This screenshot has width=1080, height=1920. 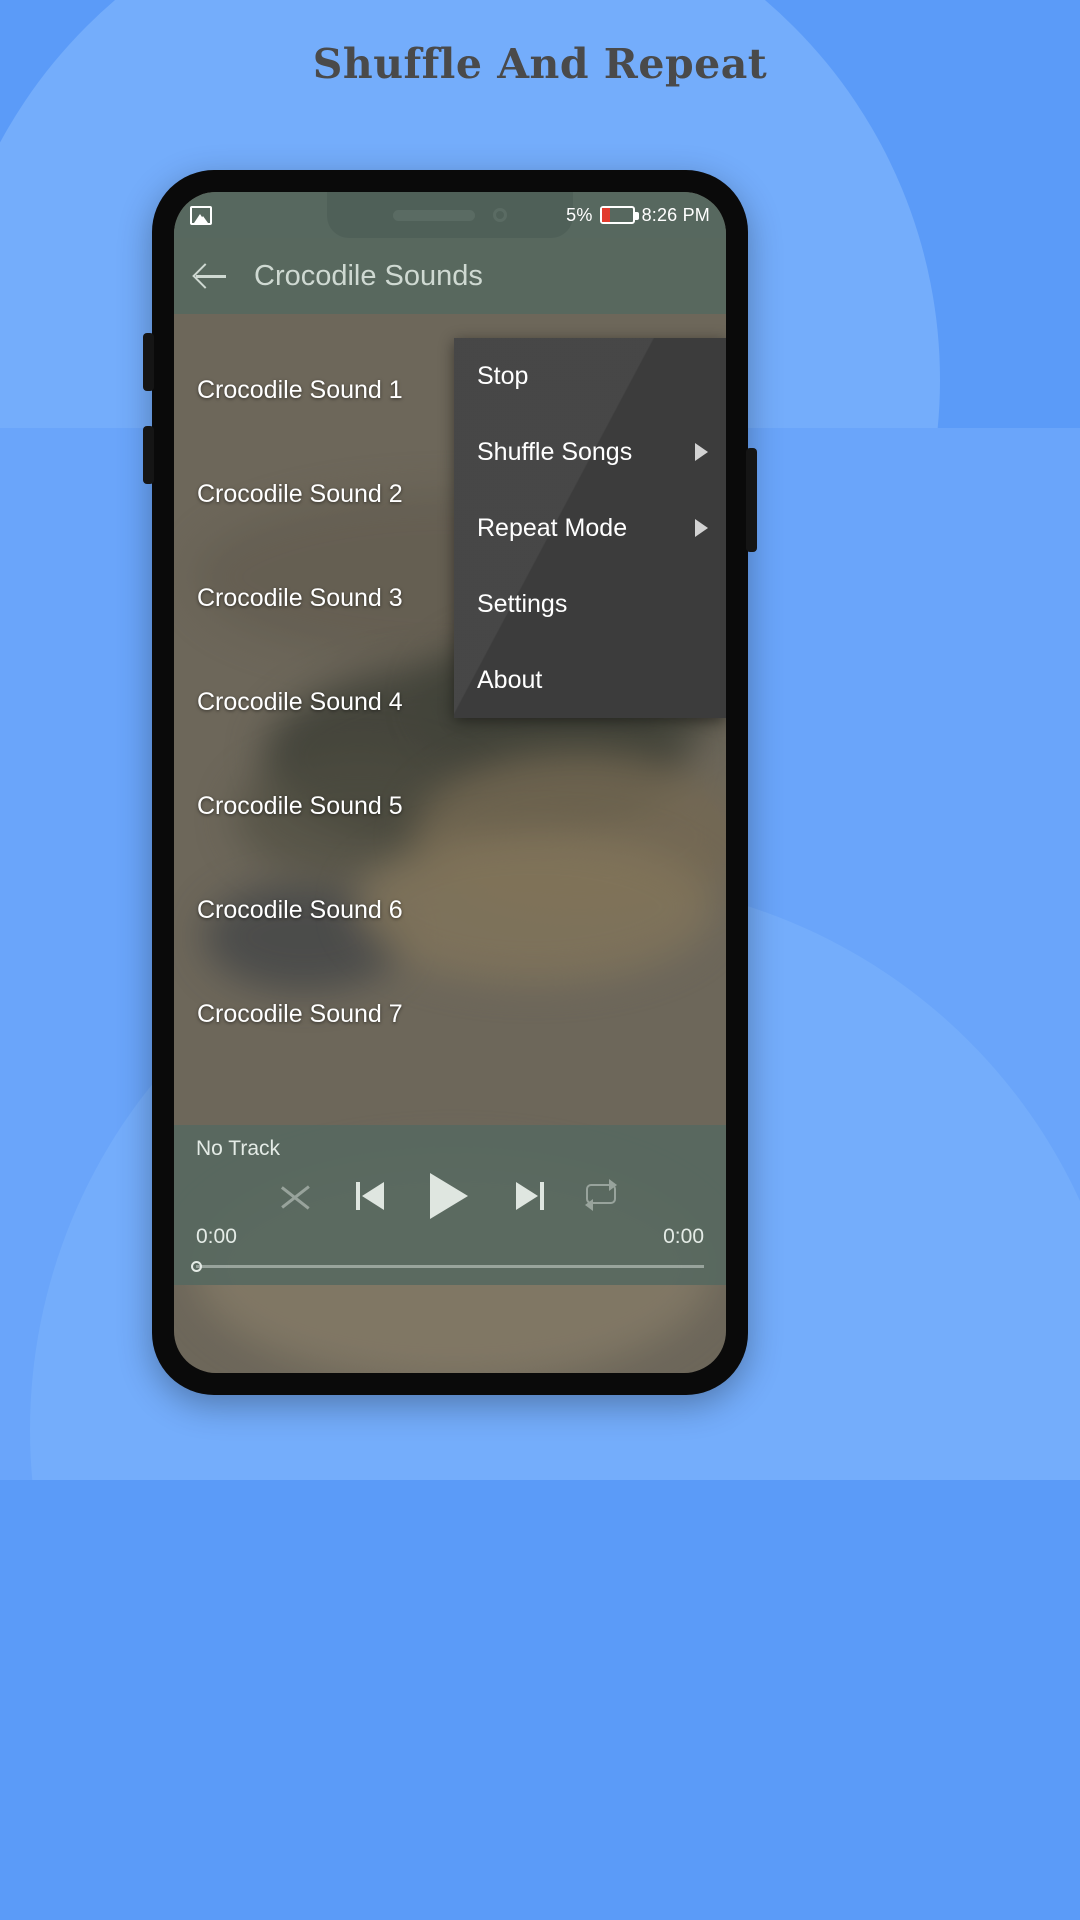 What do you see at coordinates (503, 375) in the screenshot?
I see `menu-item-label: Stop` at bounding box center [503, 375].